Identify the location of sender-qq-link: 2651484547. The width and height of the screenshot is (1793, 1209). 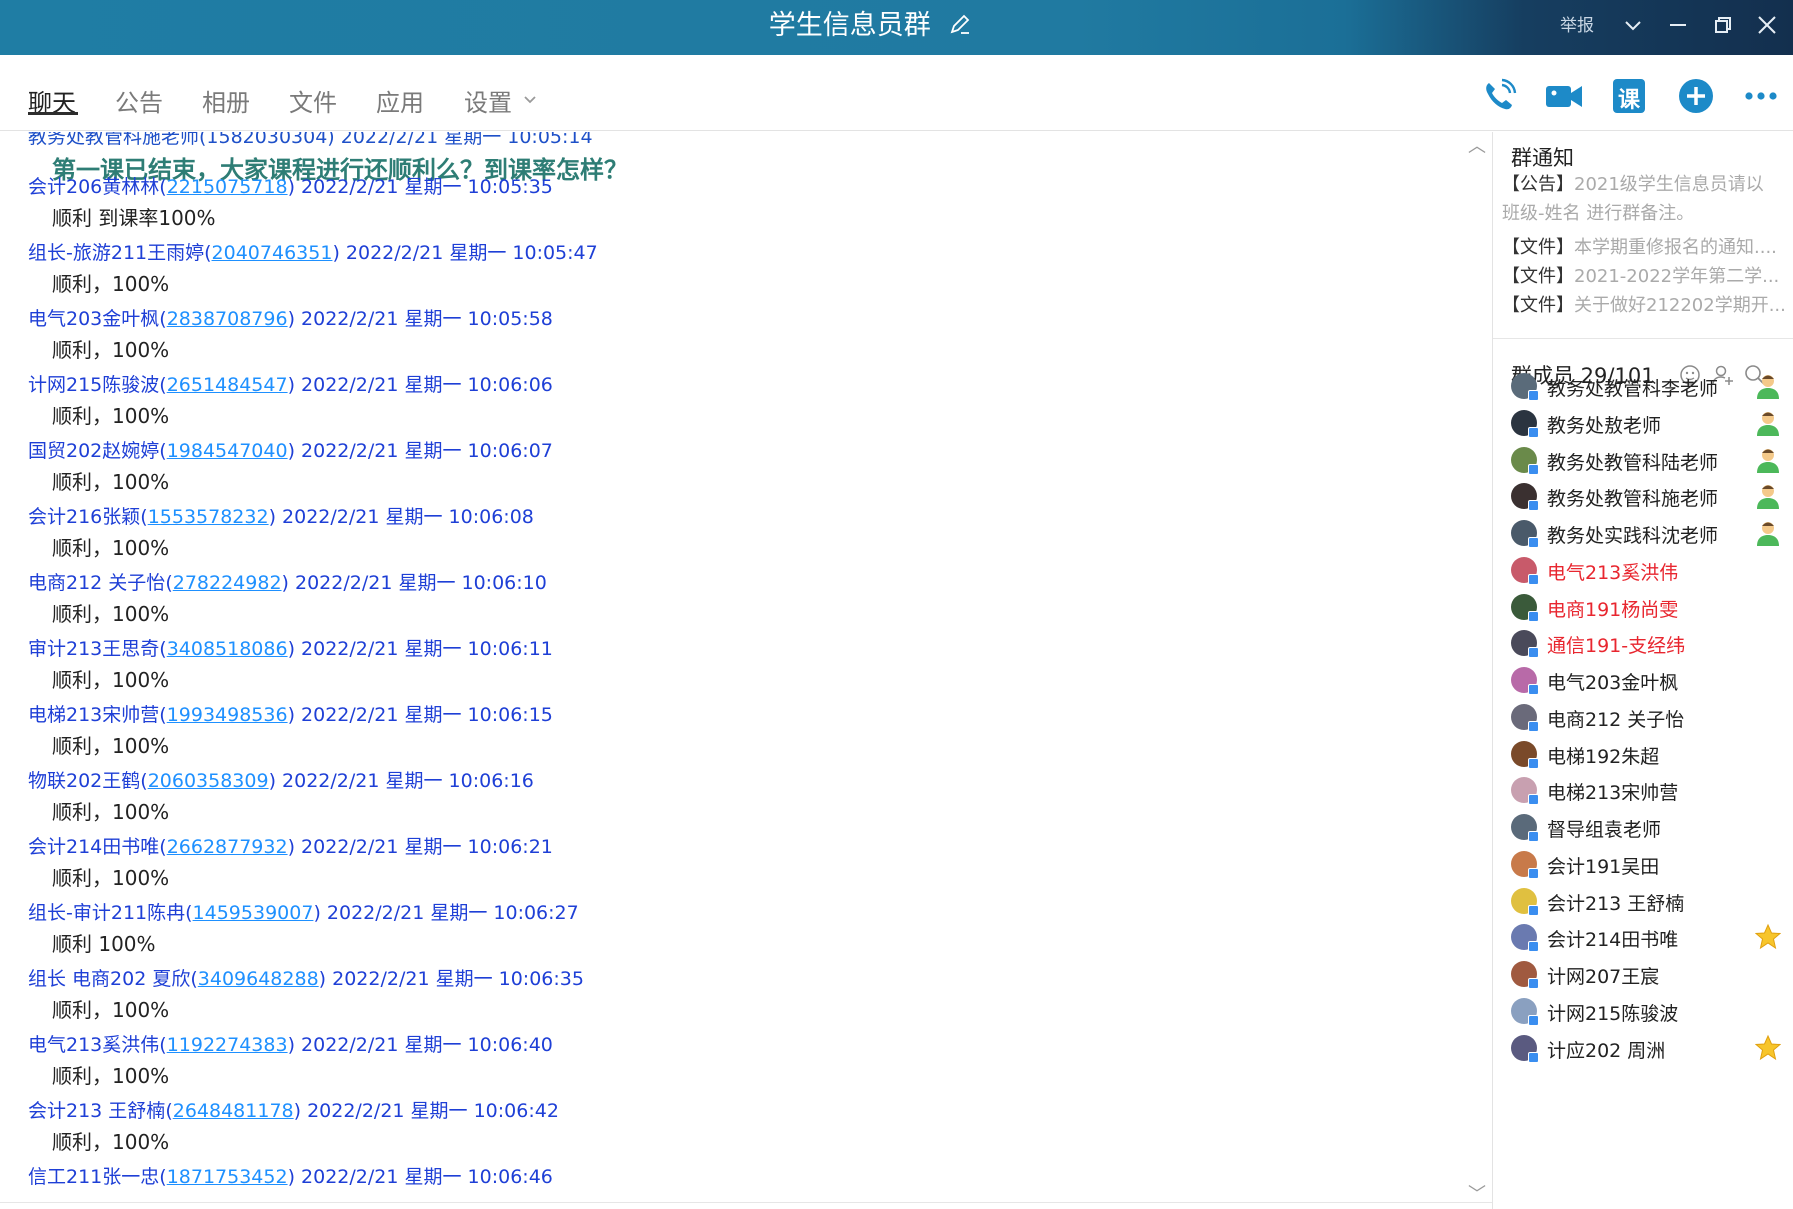
(227, 385).